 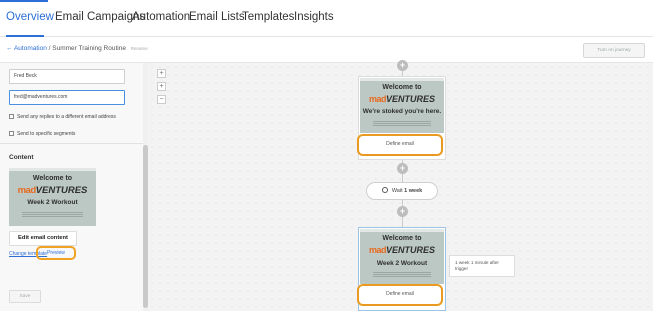 I want to click on tab-insights: Insights, so click(x=314, y=17).